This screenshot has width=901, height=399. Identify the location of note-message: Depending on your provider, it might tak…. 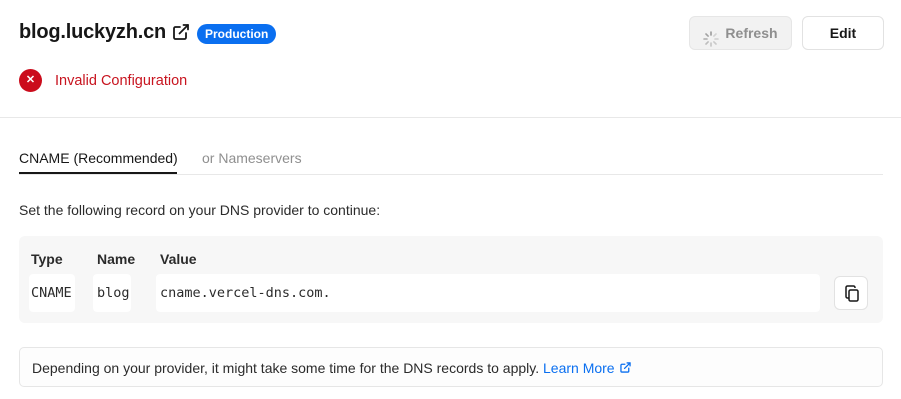
(286, 368).